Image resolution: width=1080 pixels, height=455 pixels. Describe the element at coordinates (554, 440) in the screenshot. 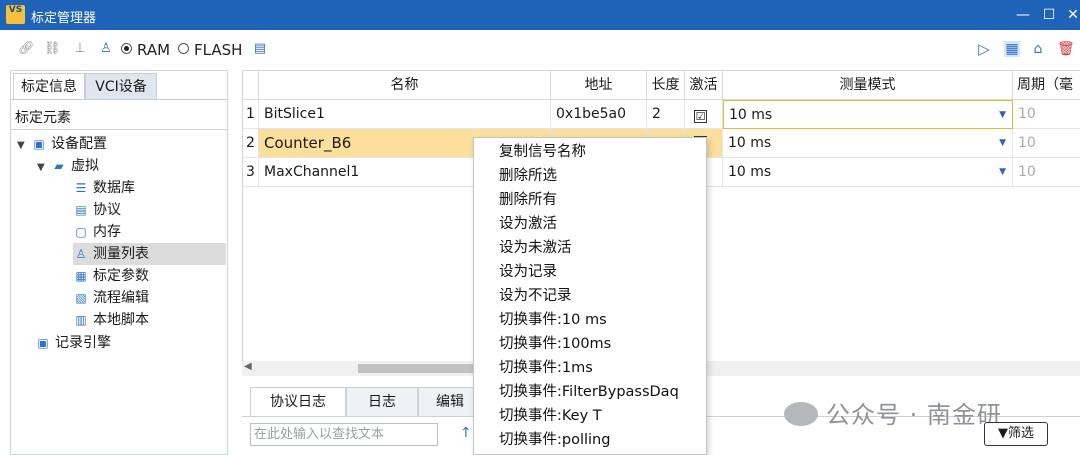

I see `menu-item-event-polling: 切换事件:polling` at that location.